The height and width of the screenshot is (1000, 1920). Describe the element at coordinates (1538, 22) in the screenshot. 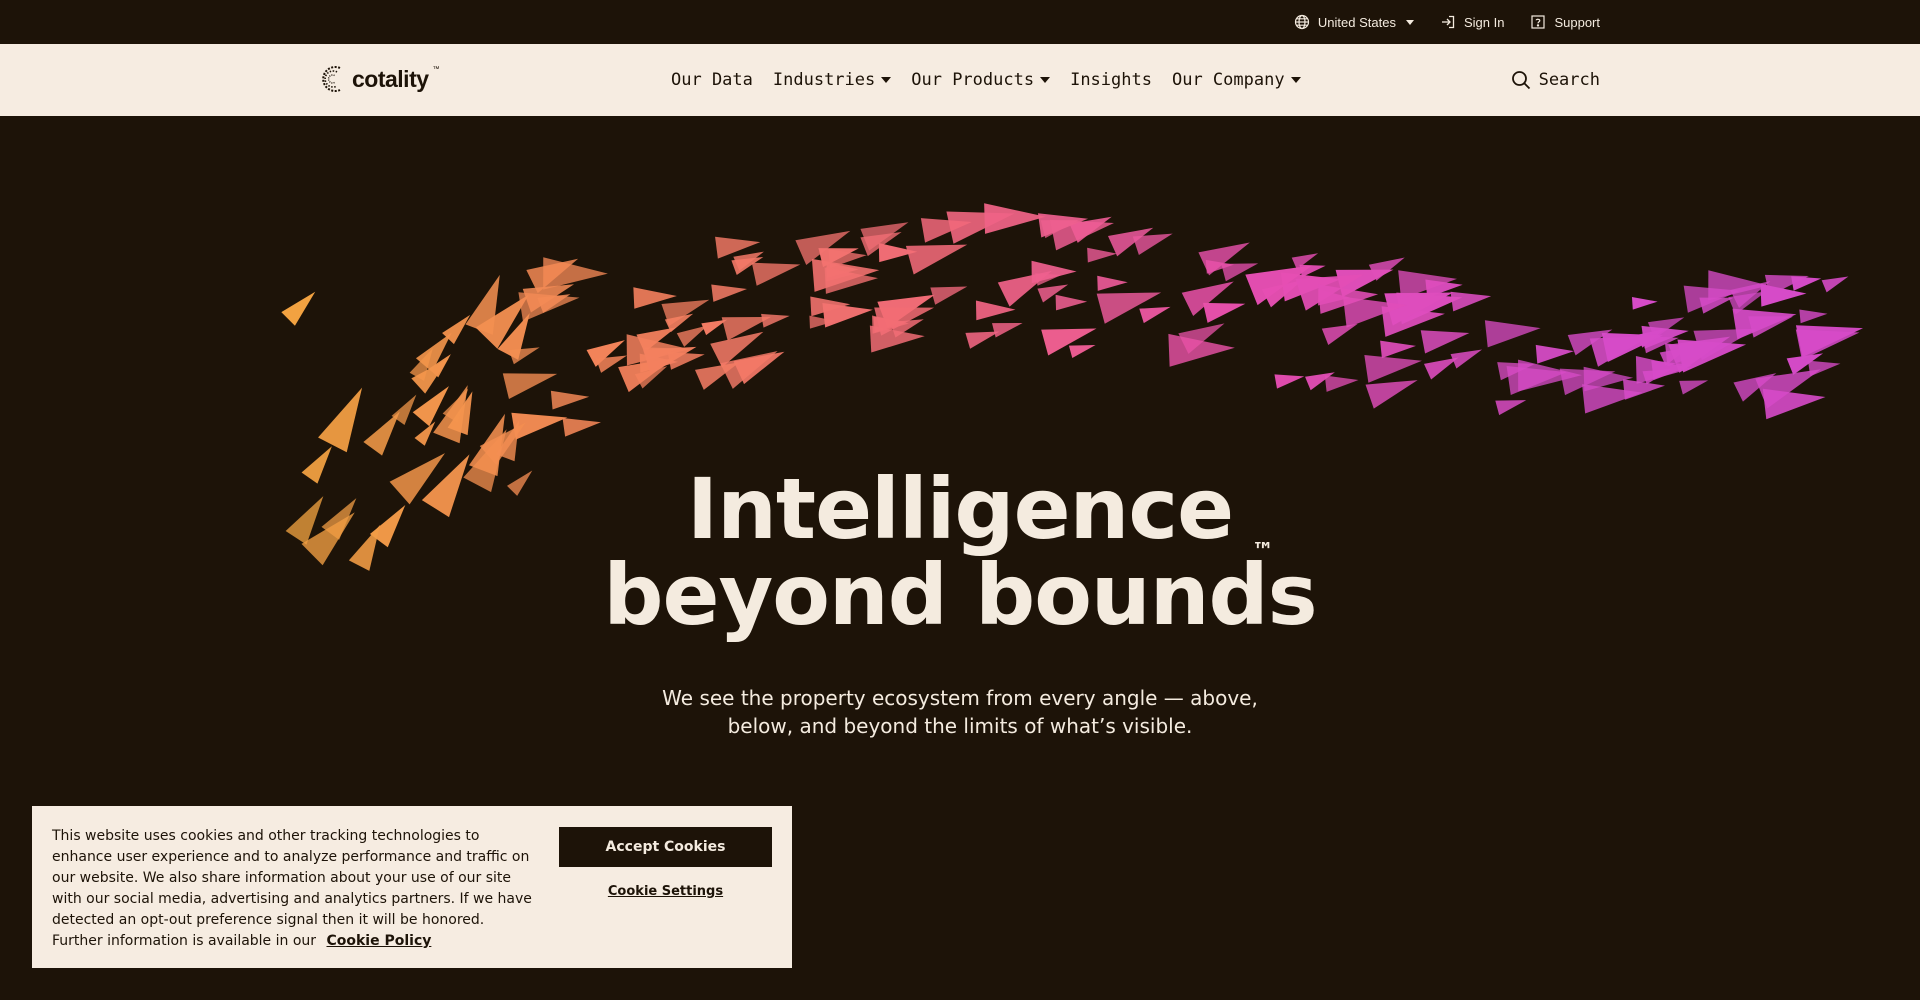

I see `help-icon` at that location.